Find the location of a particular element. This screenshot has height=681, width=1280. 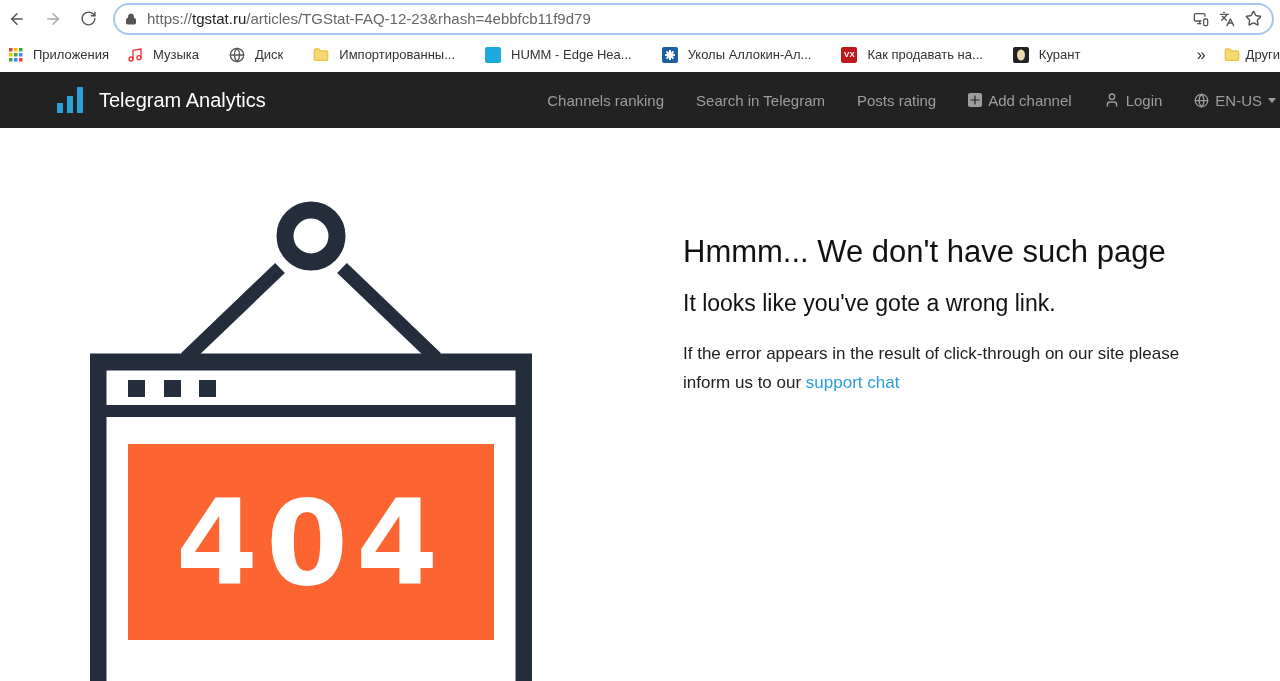

devices-icon is located at coordinates (1201, 18).